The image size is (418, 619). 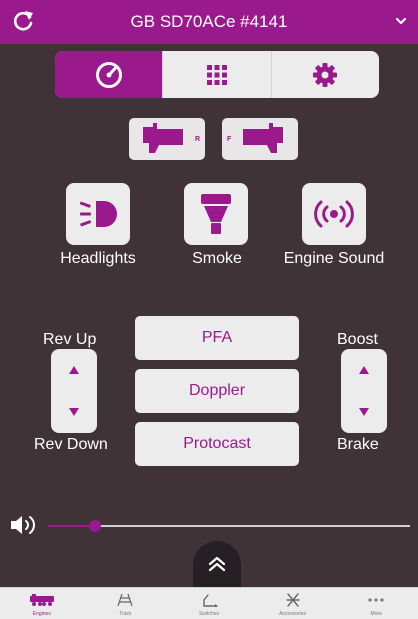 I want to click on more-icon, so click(x=376, y=600).